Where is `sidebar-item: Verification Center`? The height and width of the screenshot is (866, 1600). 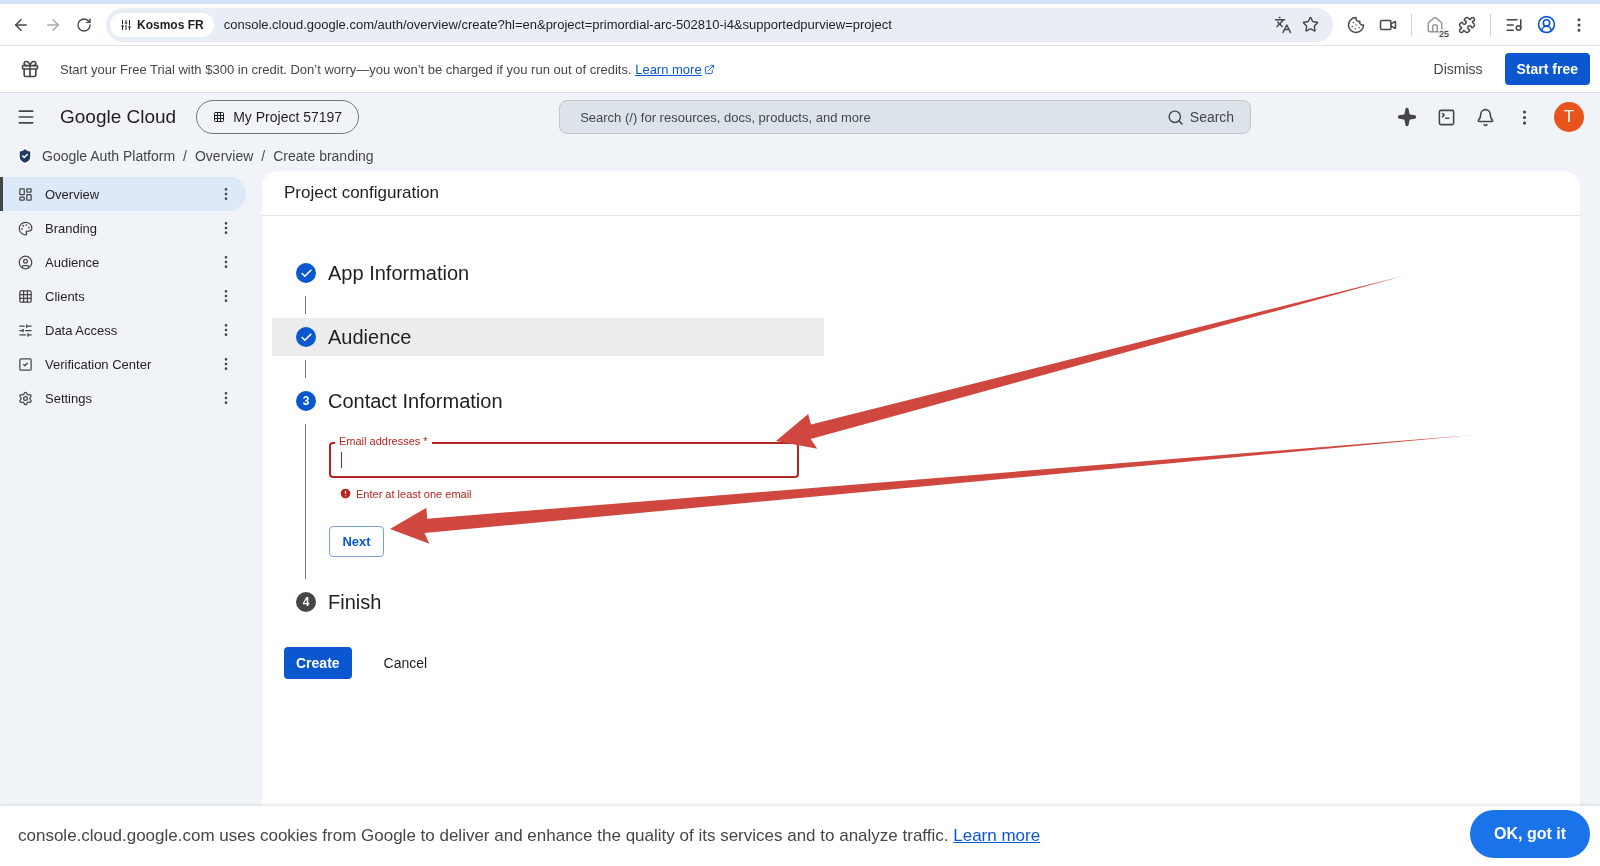
sidebar-item: Verification Center is located at coordinates (123, 364).